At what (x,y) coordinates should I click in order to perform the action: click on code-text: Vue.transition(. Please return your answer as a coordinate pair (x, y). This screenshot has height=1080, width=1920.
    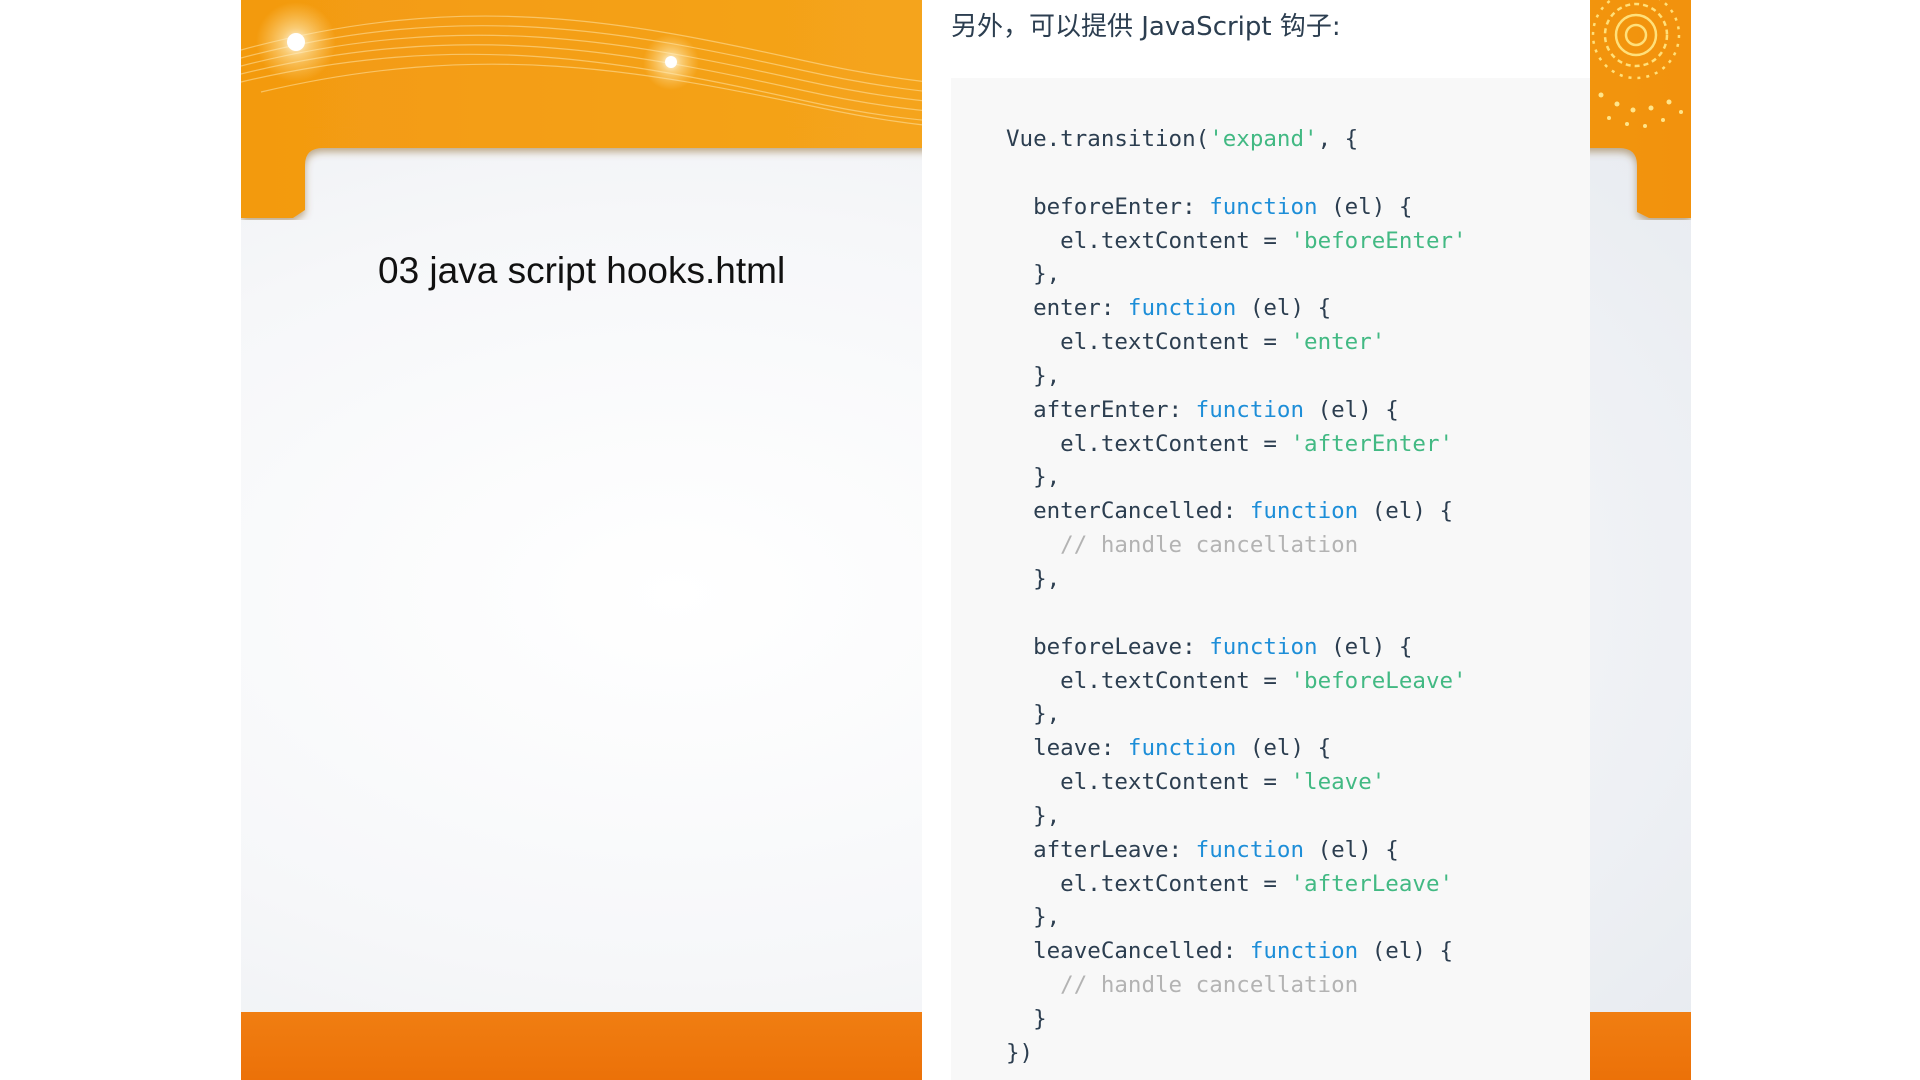
    Looking at the image, I should click on (1108, 139).